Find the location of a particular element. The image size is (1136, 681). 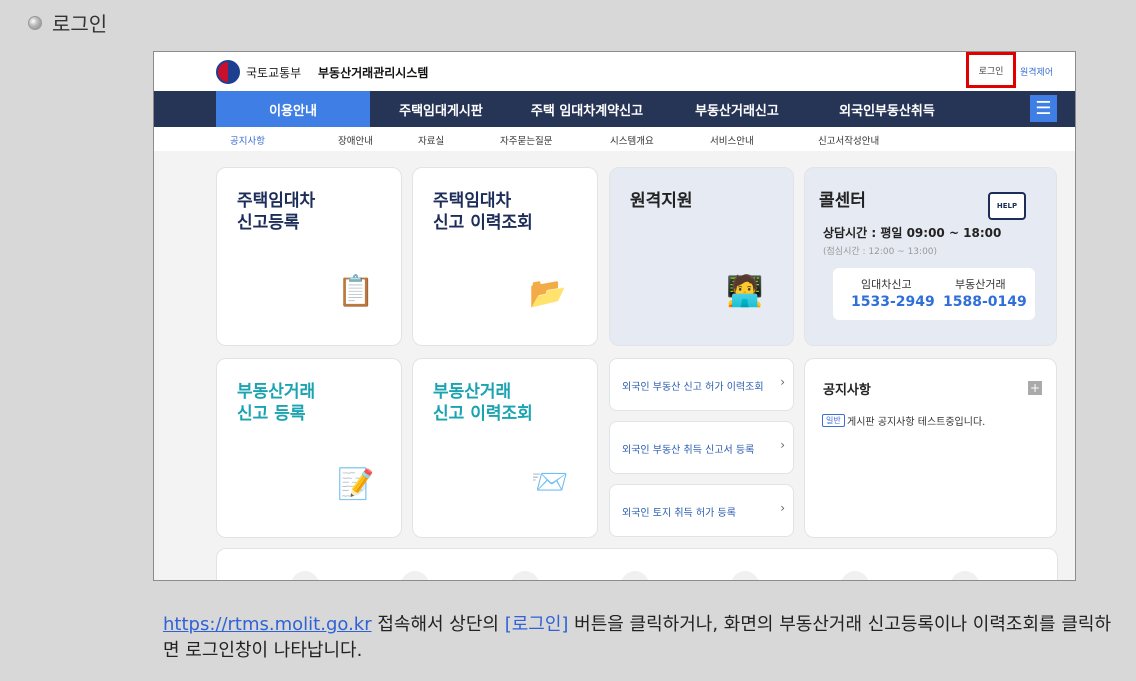

realestate-history-card: 부동산거래 신고 이력조회 📨 is located at coordinates (505, 448).